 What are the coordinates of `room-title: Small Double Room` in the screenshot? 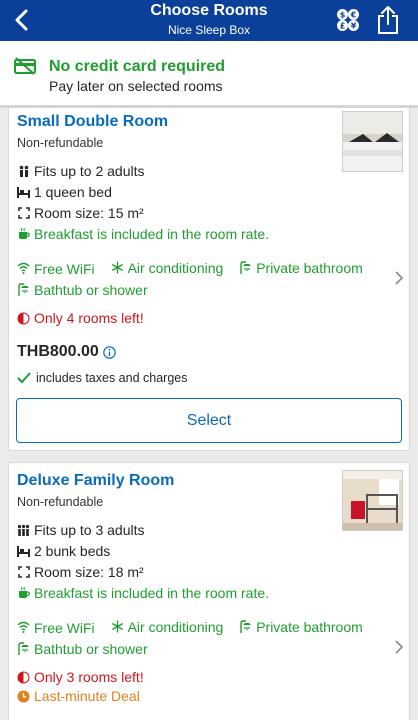 It's located at (92, 122).